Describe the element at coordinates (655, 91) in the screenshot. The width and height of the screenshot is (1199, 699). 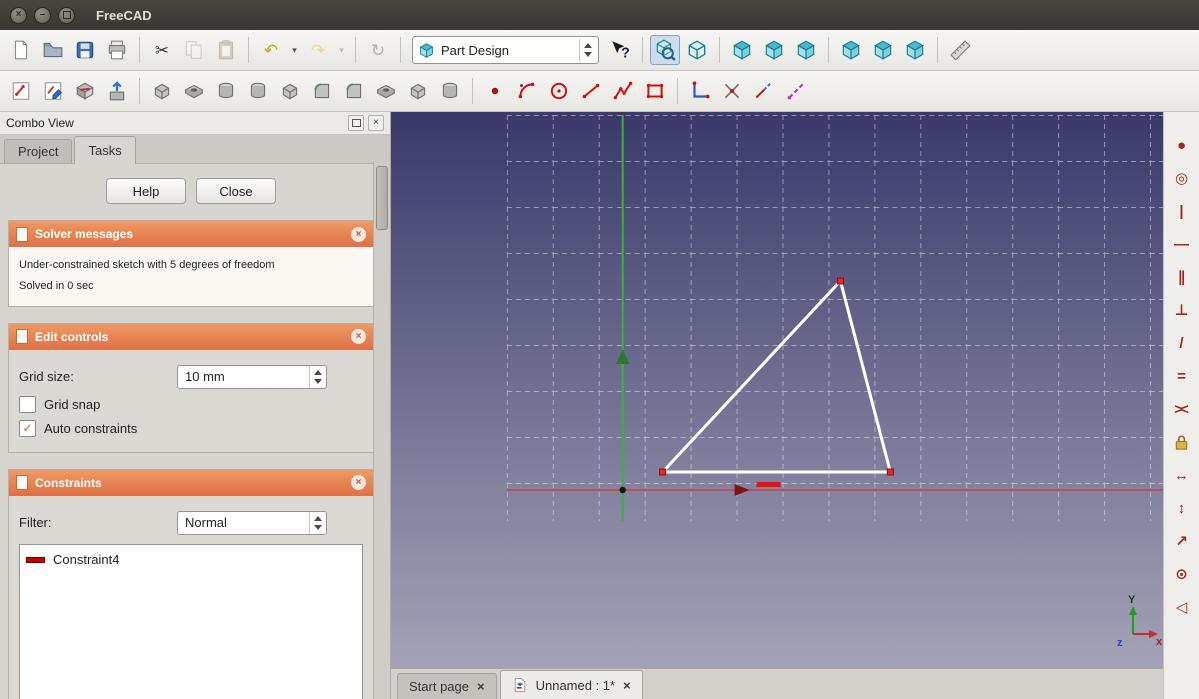
I see `create-rectangle-button` at that location.